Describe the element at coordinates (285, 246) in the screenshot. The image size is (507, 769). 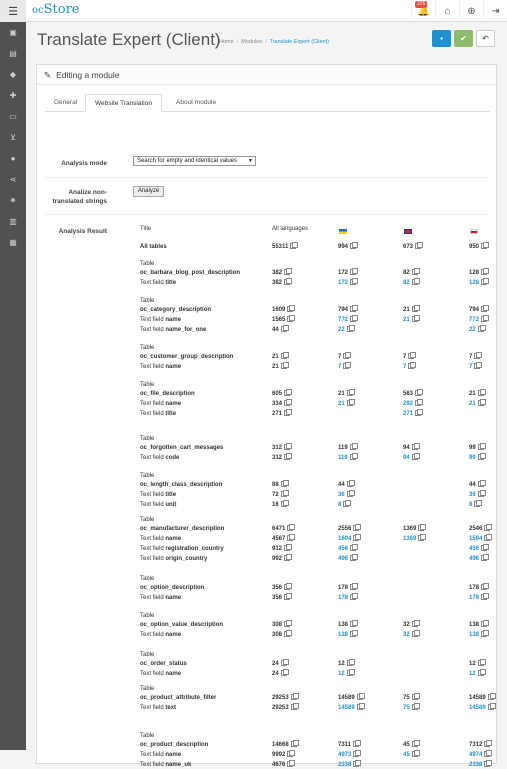
I see `count-all: 55311` at that location.